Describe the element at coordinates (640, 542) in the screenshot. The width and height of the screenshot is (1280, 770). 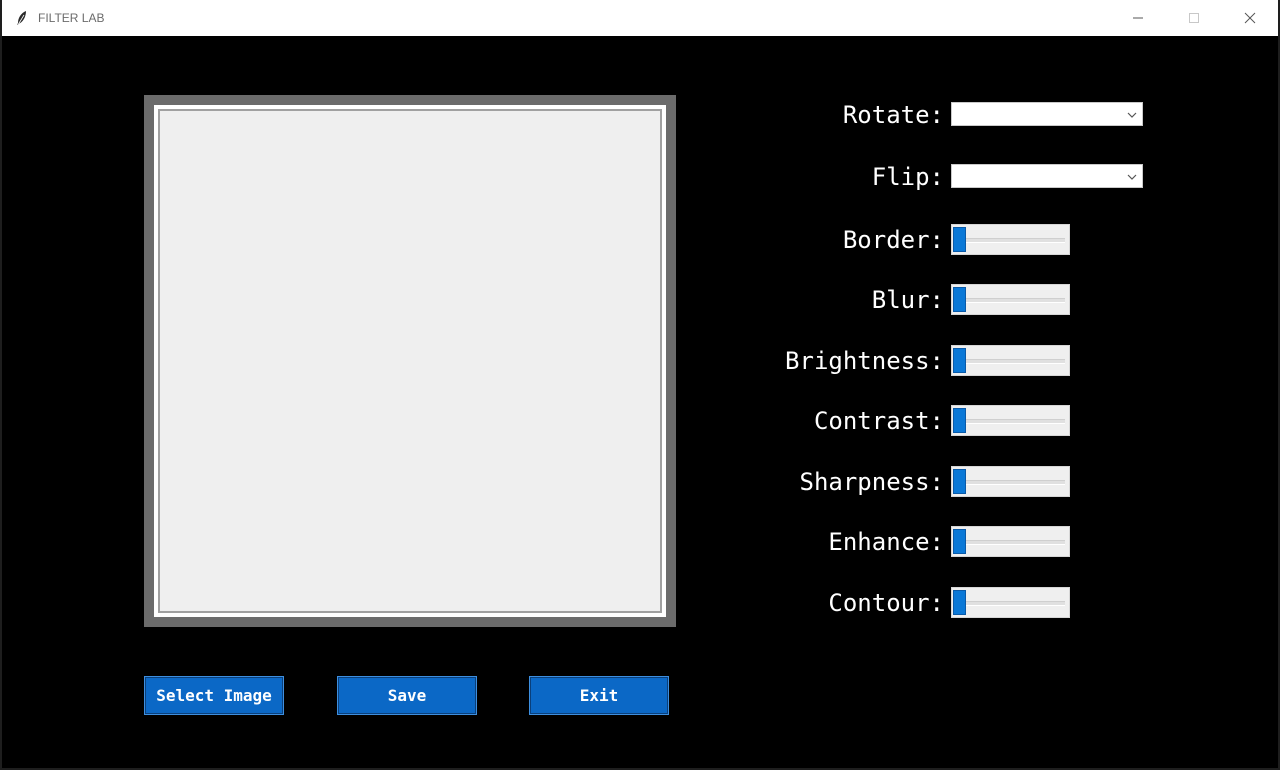
I see `enhance-row: Enhance:` at that location.